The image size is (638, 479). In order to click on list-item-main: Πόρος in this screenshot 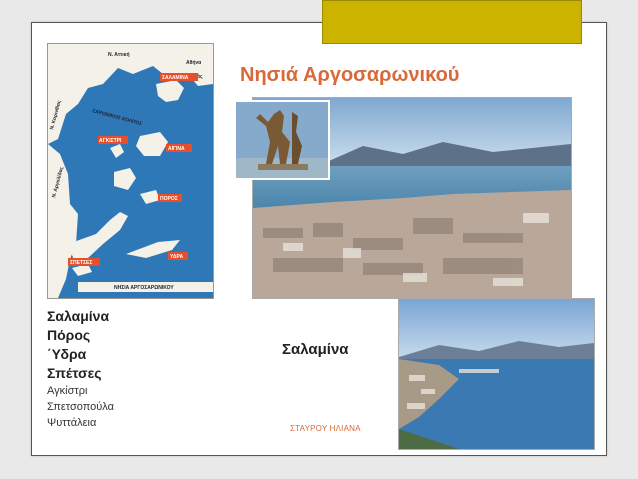, I will do `click(69, 335)`.